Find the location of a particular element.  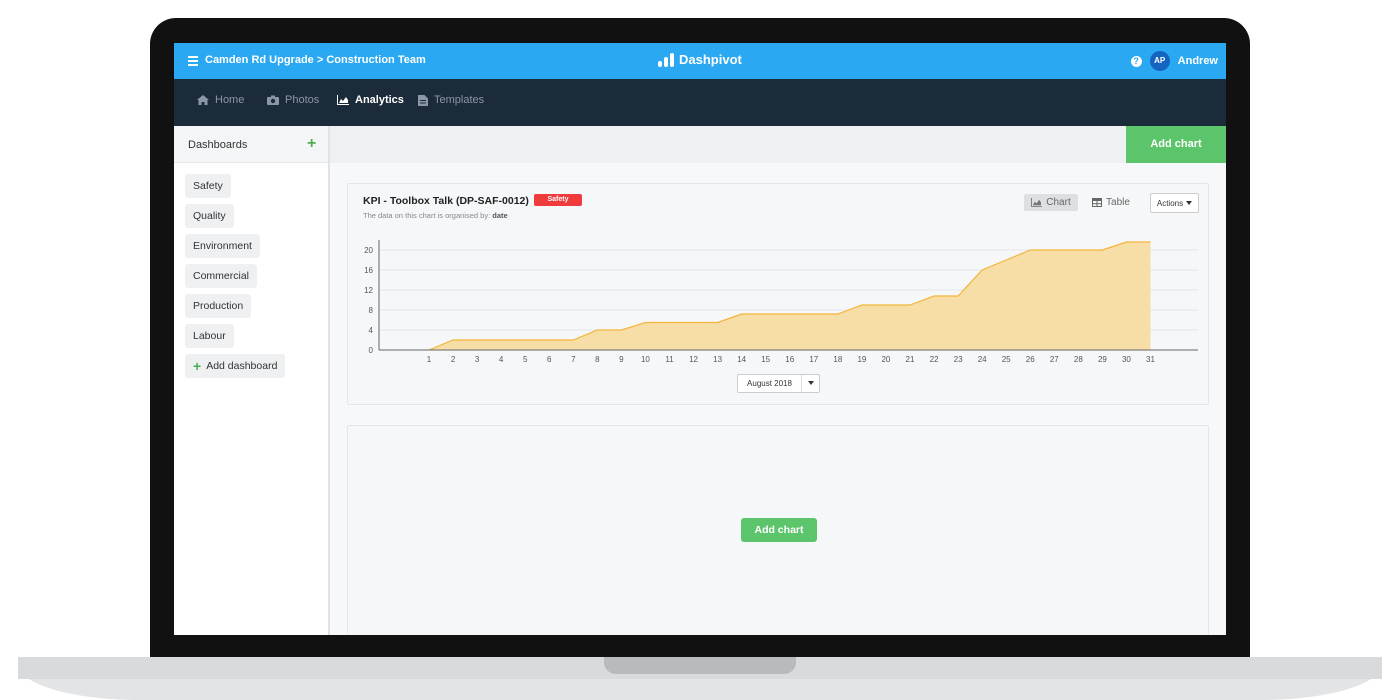

sidebar-header: Dashboards + is located at coordinates (251, 144).